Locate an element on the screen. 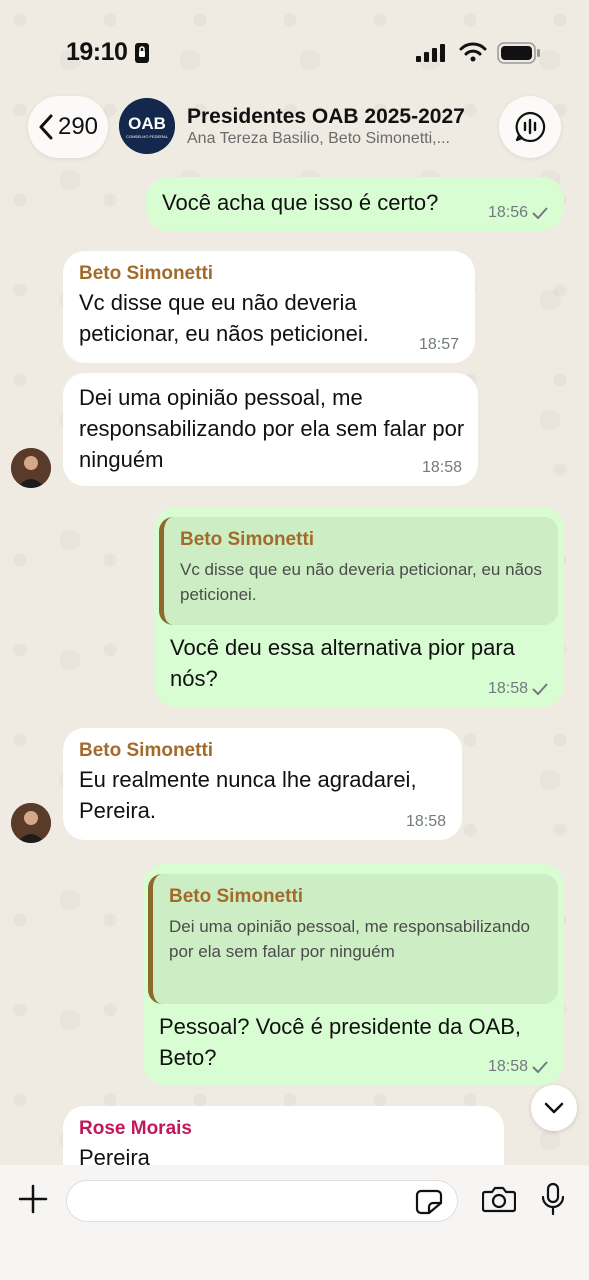 The width and height of the screenshot is (589, 1280). message-meta: 18:57 is located at coordinates (439, 345).